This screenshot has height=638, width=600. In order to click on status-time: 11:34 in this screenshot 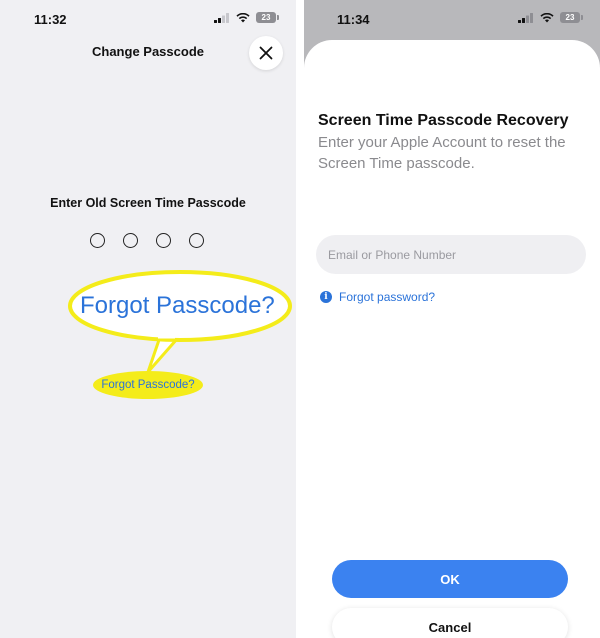, I will do `click(353, 19)`.